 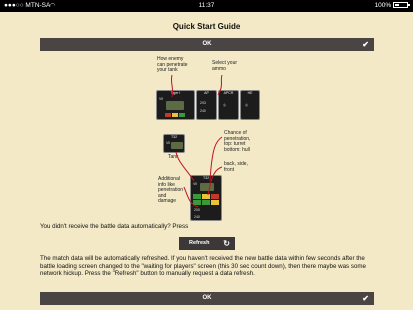 What do you see at coordinates (220, 85) in the screenshot?
I see `arrow-ammo` at bounding box center [220, 85].